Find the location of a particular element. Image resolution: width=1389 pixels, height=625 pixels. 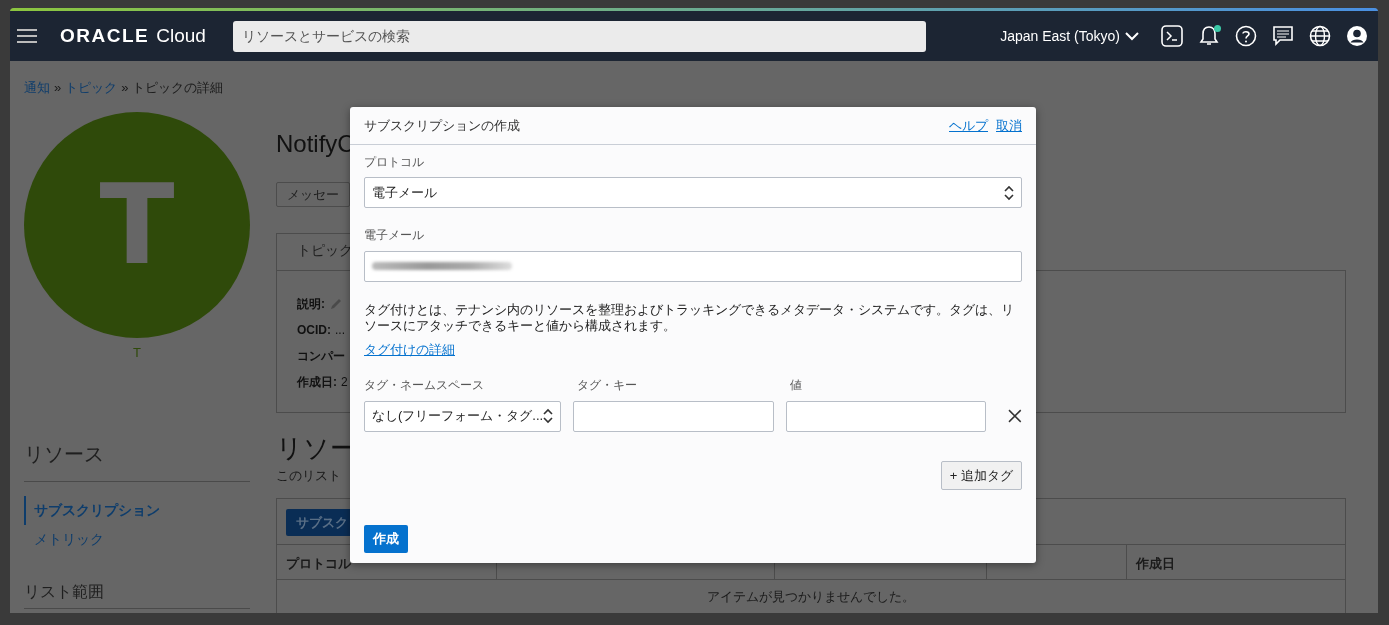

help-button is located at coordinates (1246, 36).